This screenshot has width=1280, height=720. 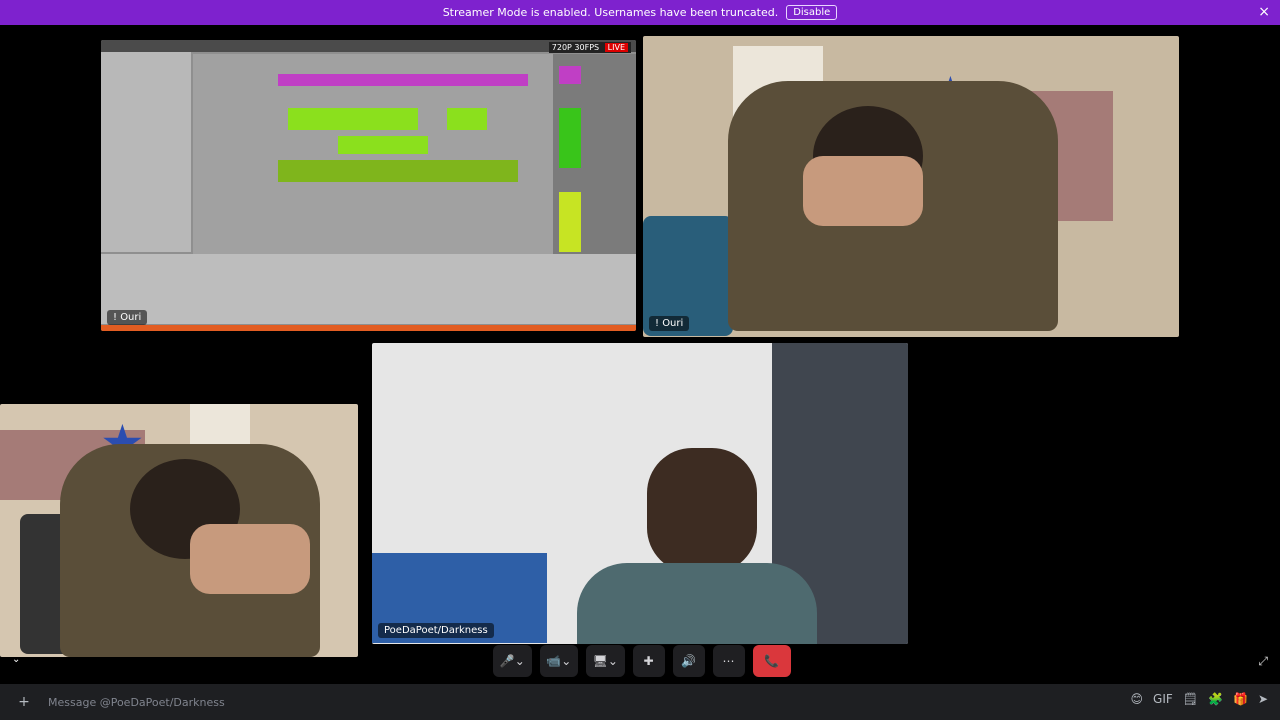 What do you see at coordinates (1264, 12) in the screenshot?
I see `close-icon: ×` at bounding box center [1264, 12].